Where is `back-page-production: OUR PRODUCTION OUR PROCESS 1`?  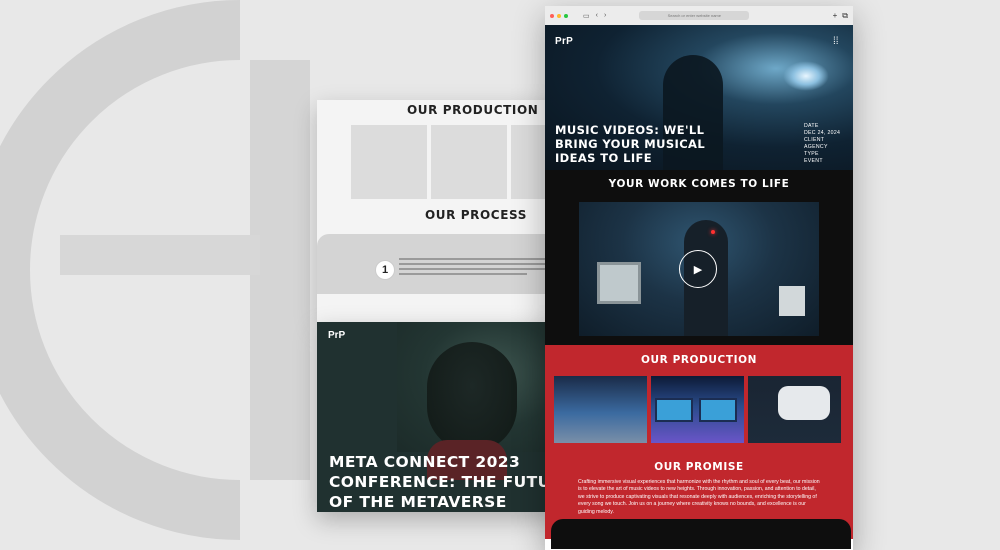
back-page-production: OUR PRODUCTION OUR PROCESS 1 is located at coordinates (437, 211).